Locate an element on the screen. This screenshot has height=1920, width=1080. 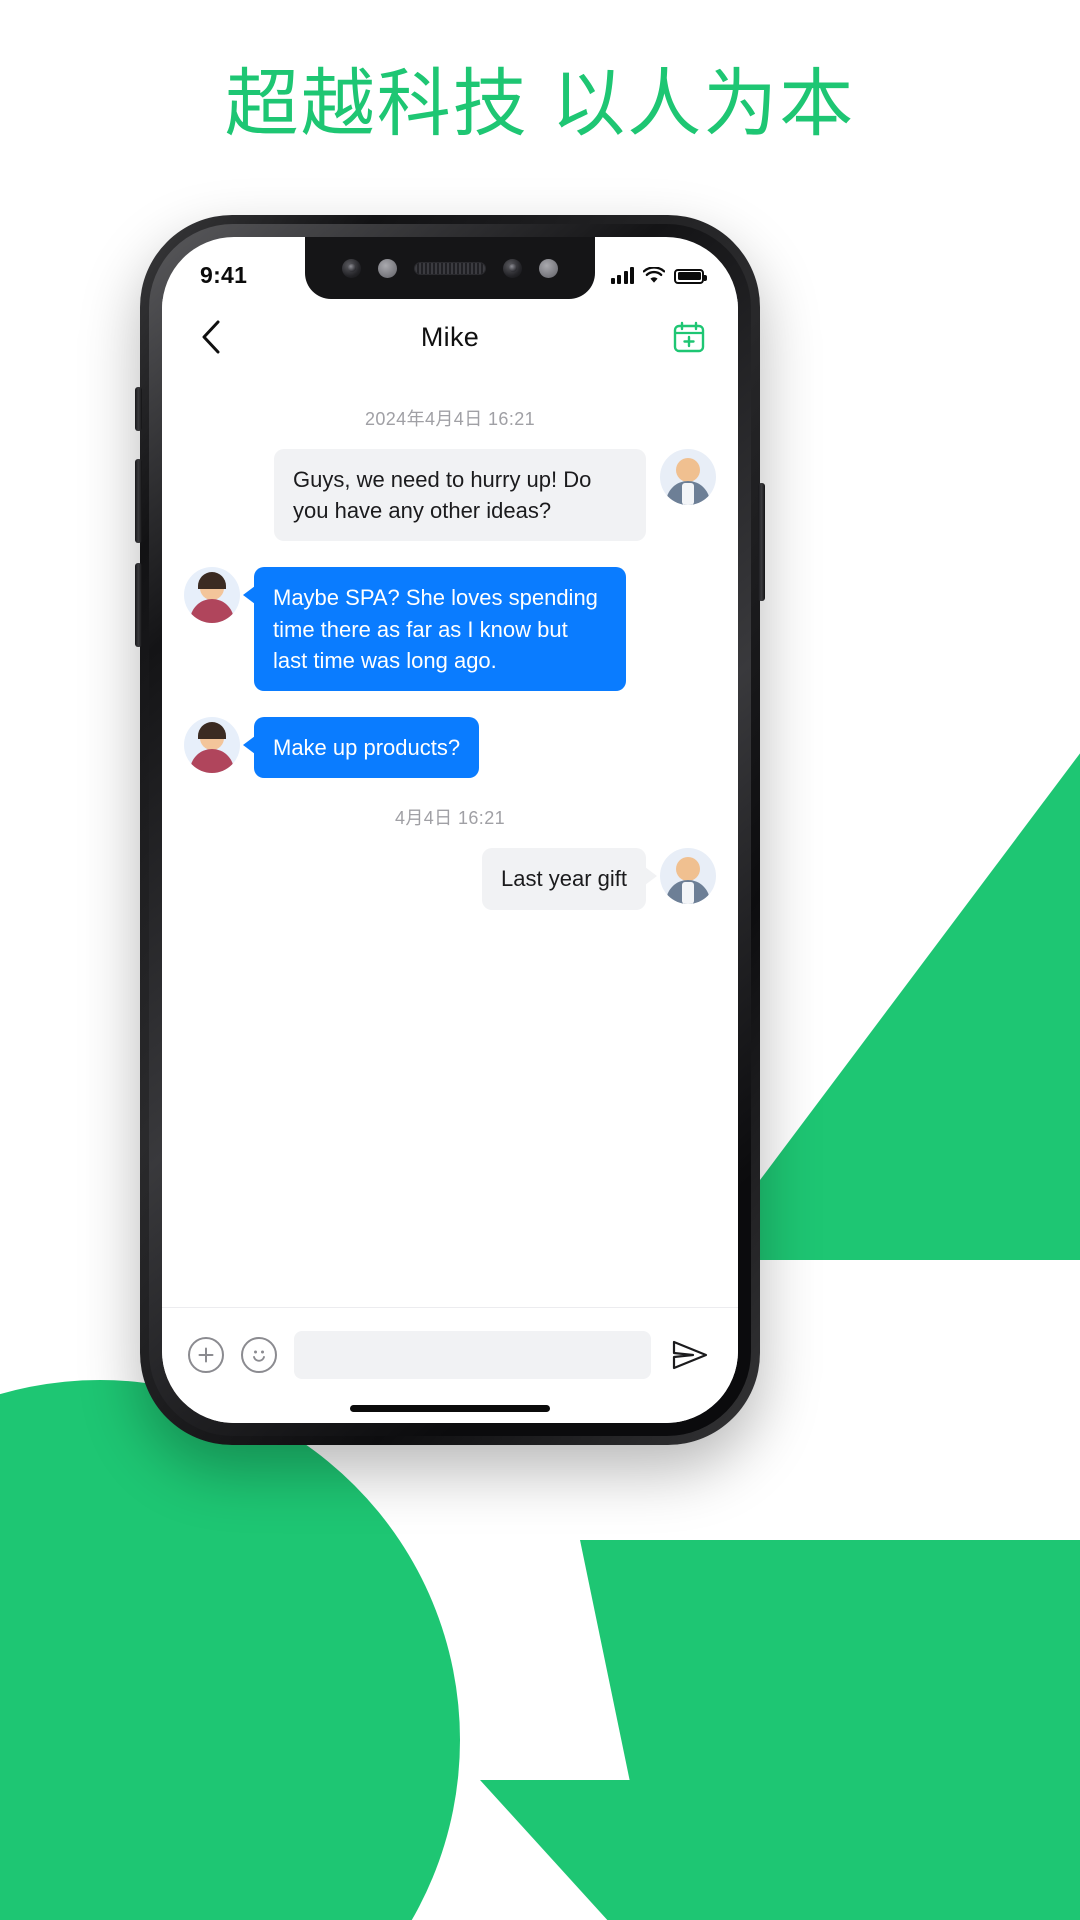
chat-header: Mike is located at coordinates (450, 337).